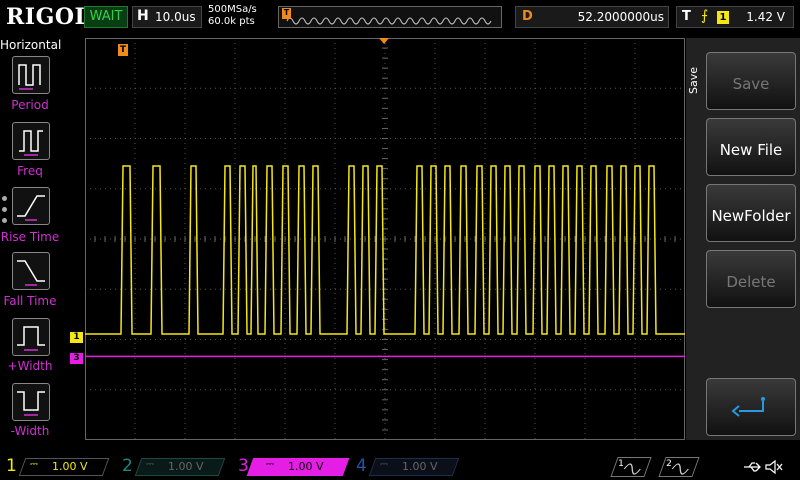 This screenshot has width=800, height=480. Describe the element at coordinates (243, 466) in the screenshot. I see `ch3-number: 3` at that location.